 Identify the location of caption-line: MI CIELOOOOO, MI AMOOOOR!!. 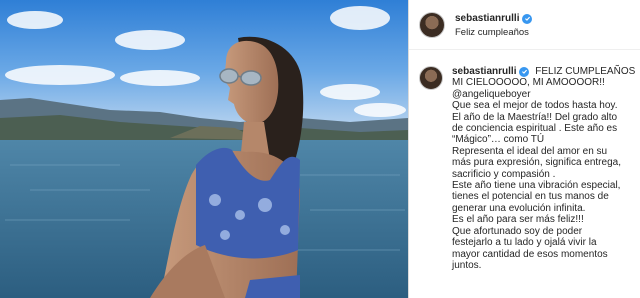
(528, 83).